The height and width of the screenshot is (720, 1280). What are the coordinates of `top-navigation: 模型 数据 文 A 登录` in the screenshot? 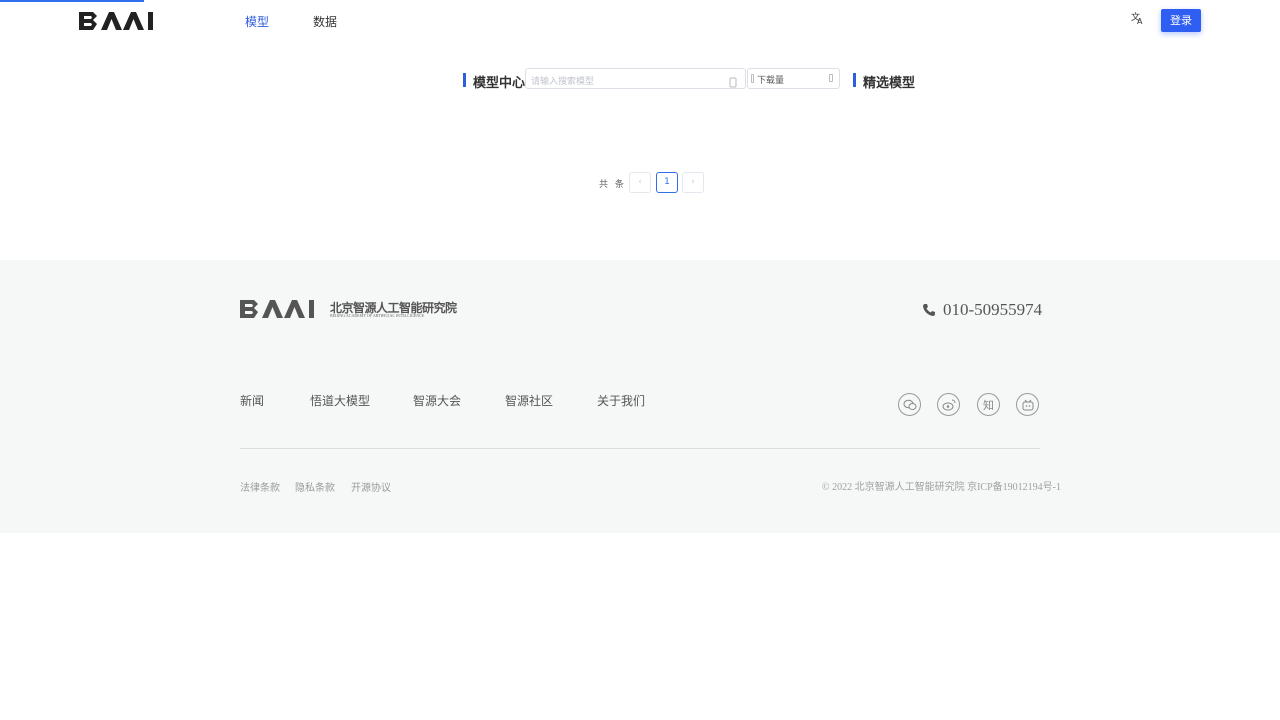 It's located at (640, 20).